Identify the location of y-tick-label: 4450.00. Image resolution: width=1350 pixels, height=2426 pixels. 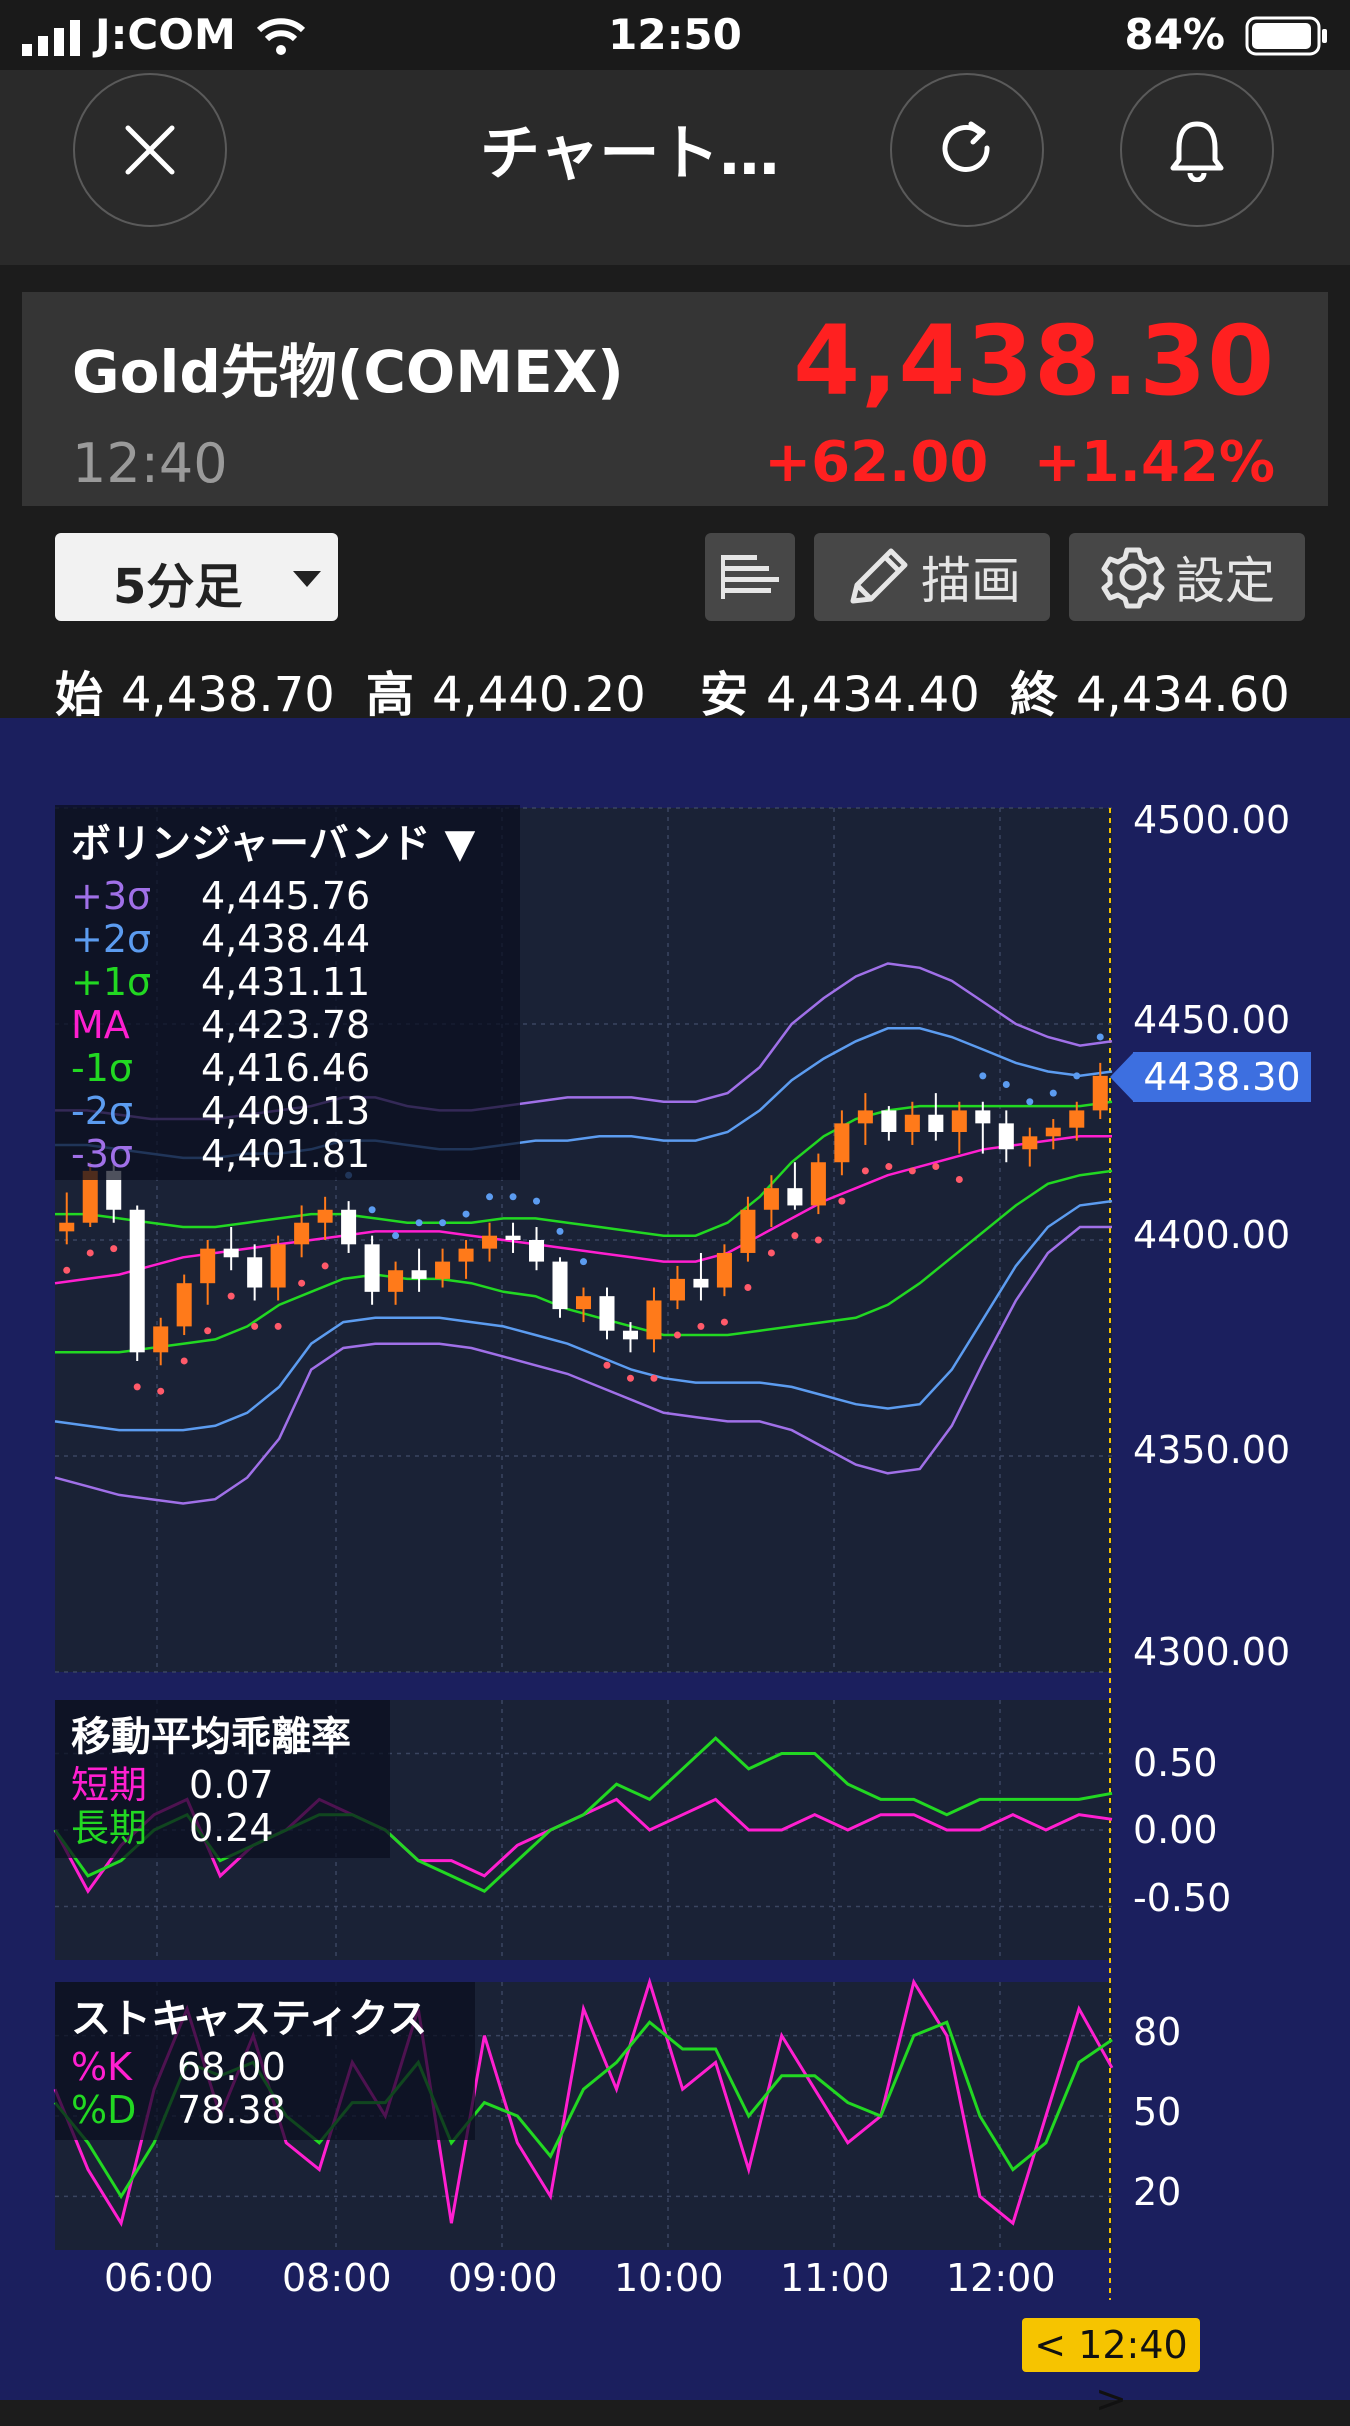
(1212, 1020).